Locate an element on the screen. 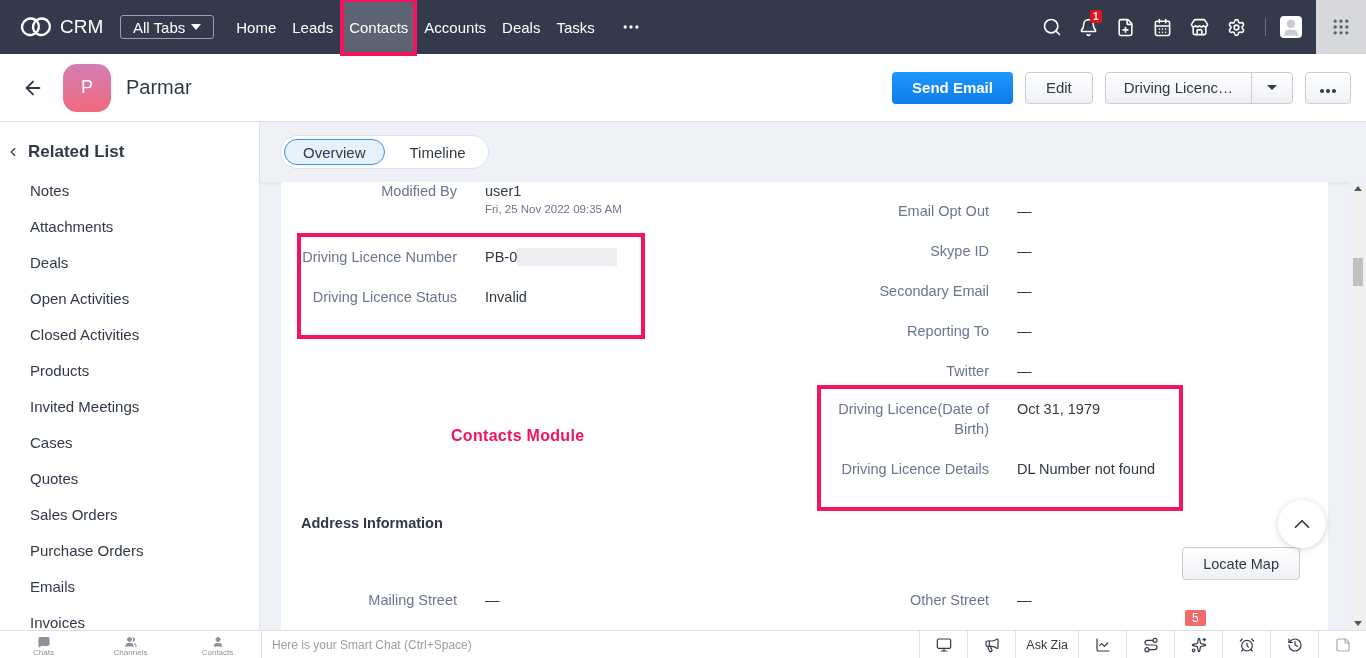 The height and width of the screenshot is (658, 1366). related-list-item: Deals is located at coordinates (129, 262).